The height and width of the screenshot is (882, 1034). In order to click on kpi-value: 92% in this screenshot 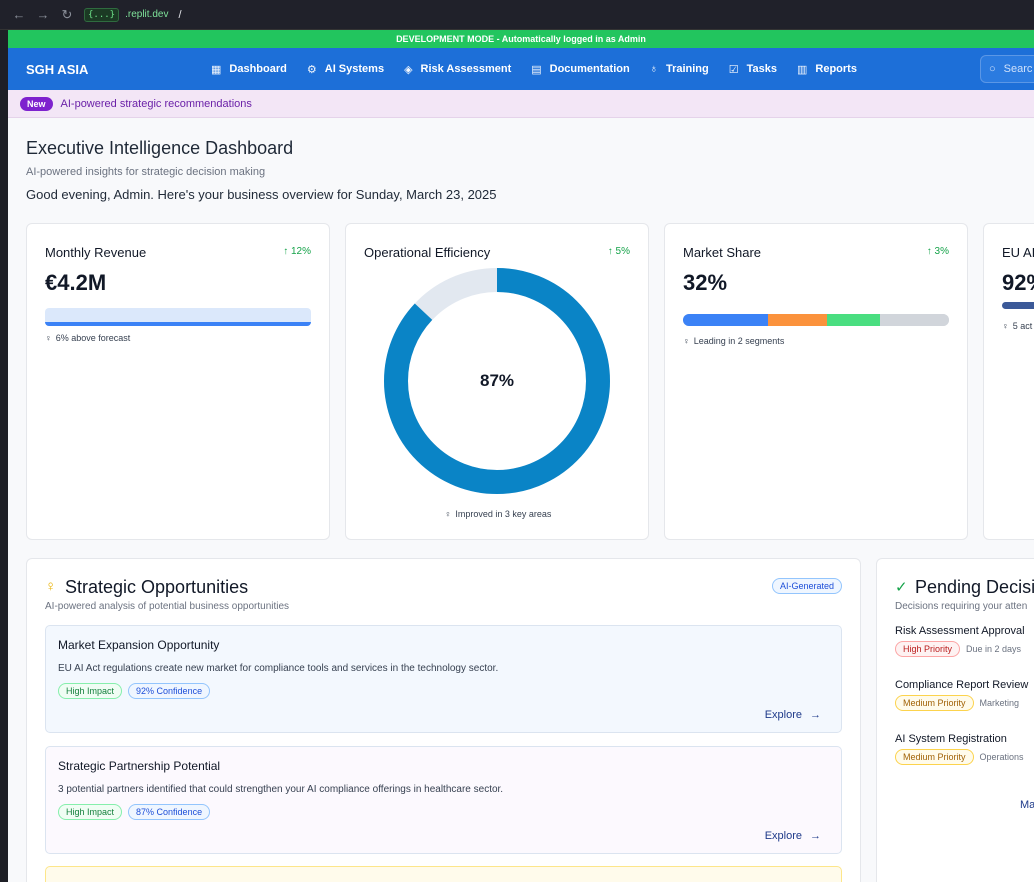, I will do `click(1018, 282)`.